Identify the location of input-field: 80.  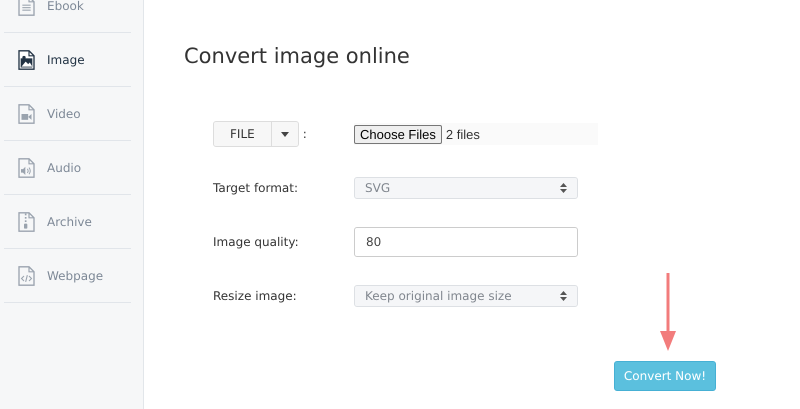
(466, 242).